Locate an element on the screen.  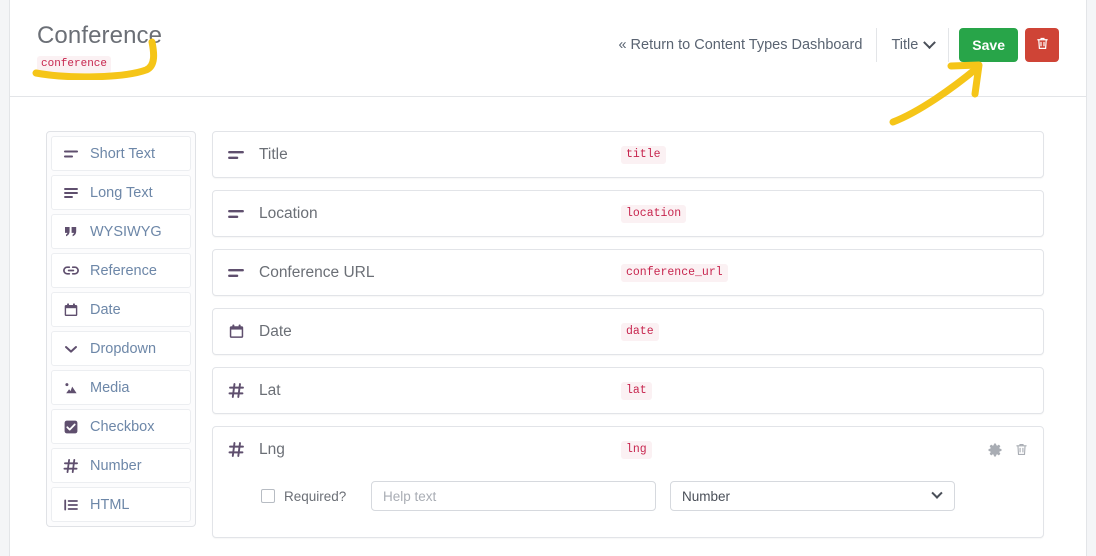
sidebar-item-html: HTML is located at coordinates (121, 504).